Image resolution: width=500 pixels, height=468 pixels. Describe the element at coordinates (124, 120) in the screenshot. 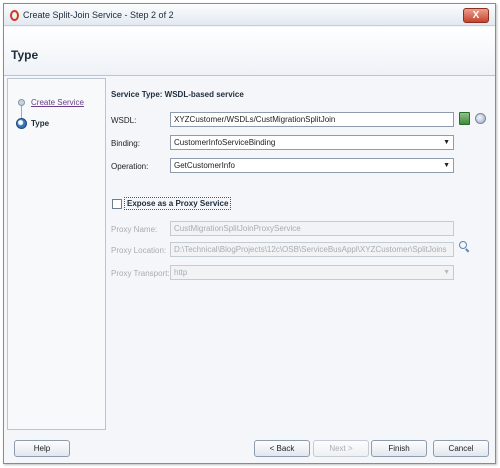

I see `wsdl-label: WSDL:` at that location.